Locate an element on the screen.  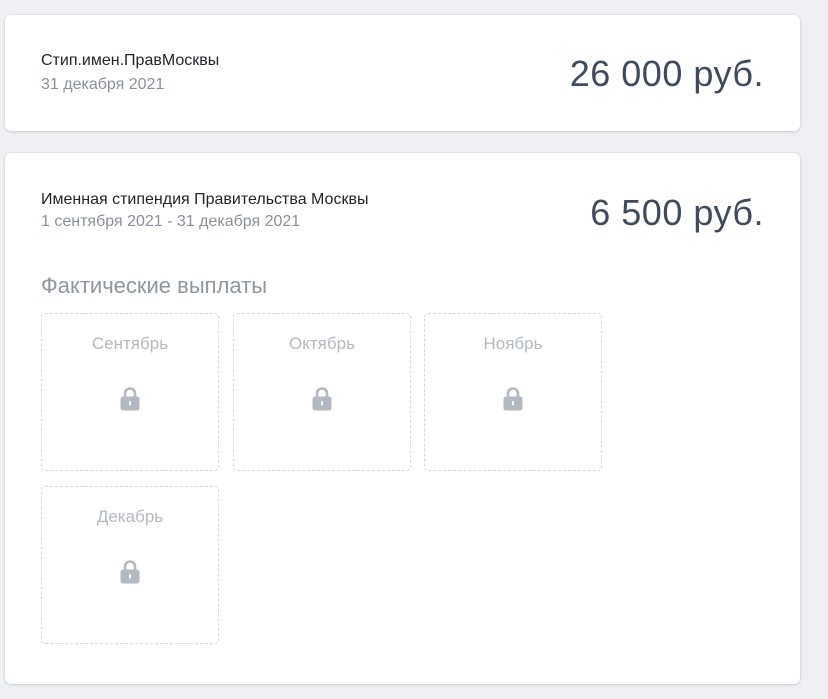
month-tile-october: Октябрь is located at coordinates (322, 392).